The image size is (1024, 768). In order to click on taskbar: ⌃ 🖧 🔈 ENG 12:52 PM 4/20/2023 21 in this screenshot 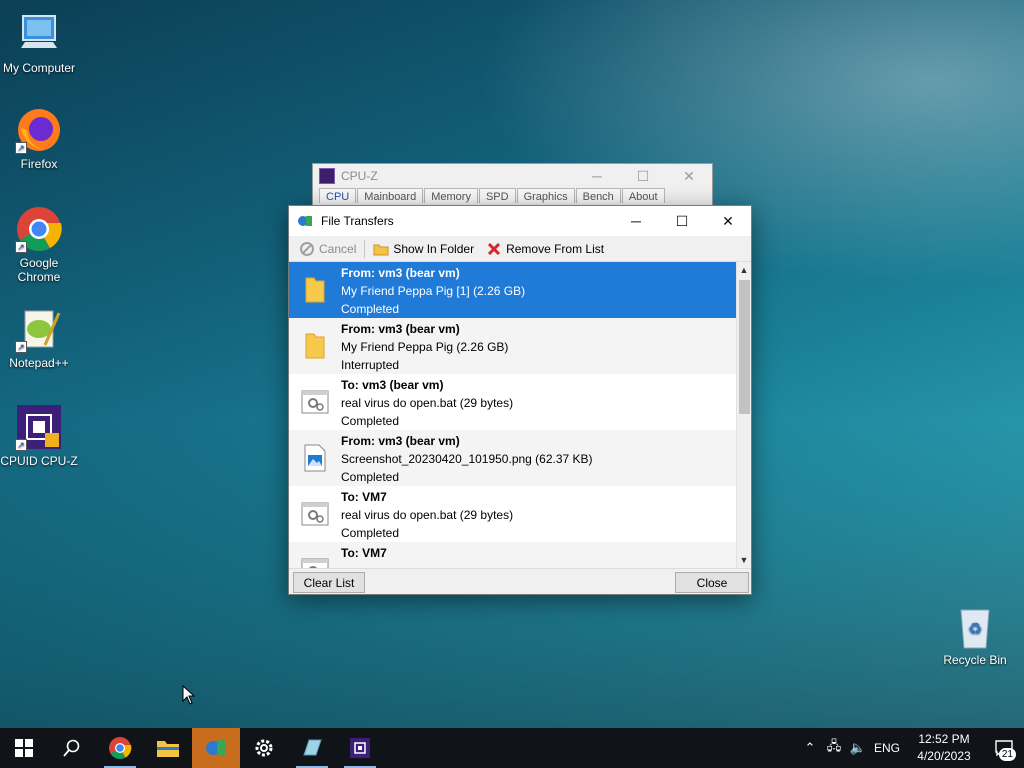, I will do `click(512, 748)`.